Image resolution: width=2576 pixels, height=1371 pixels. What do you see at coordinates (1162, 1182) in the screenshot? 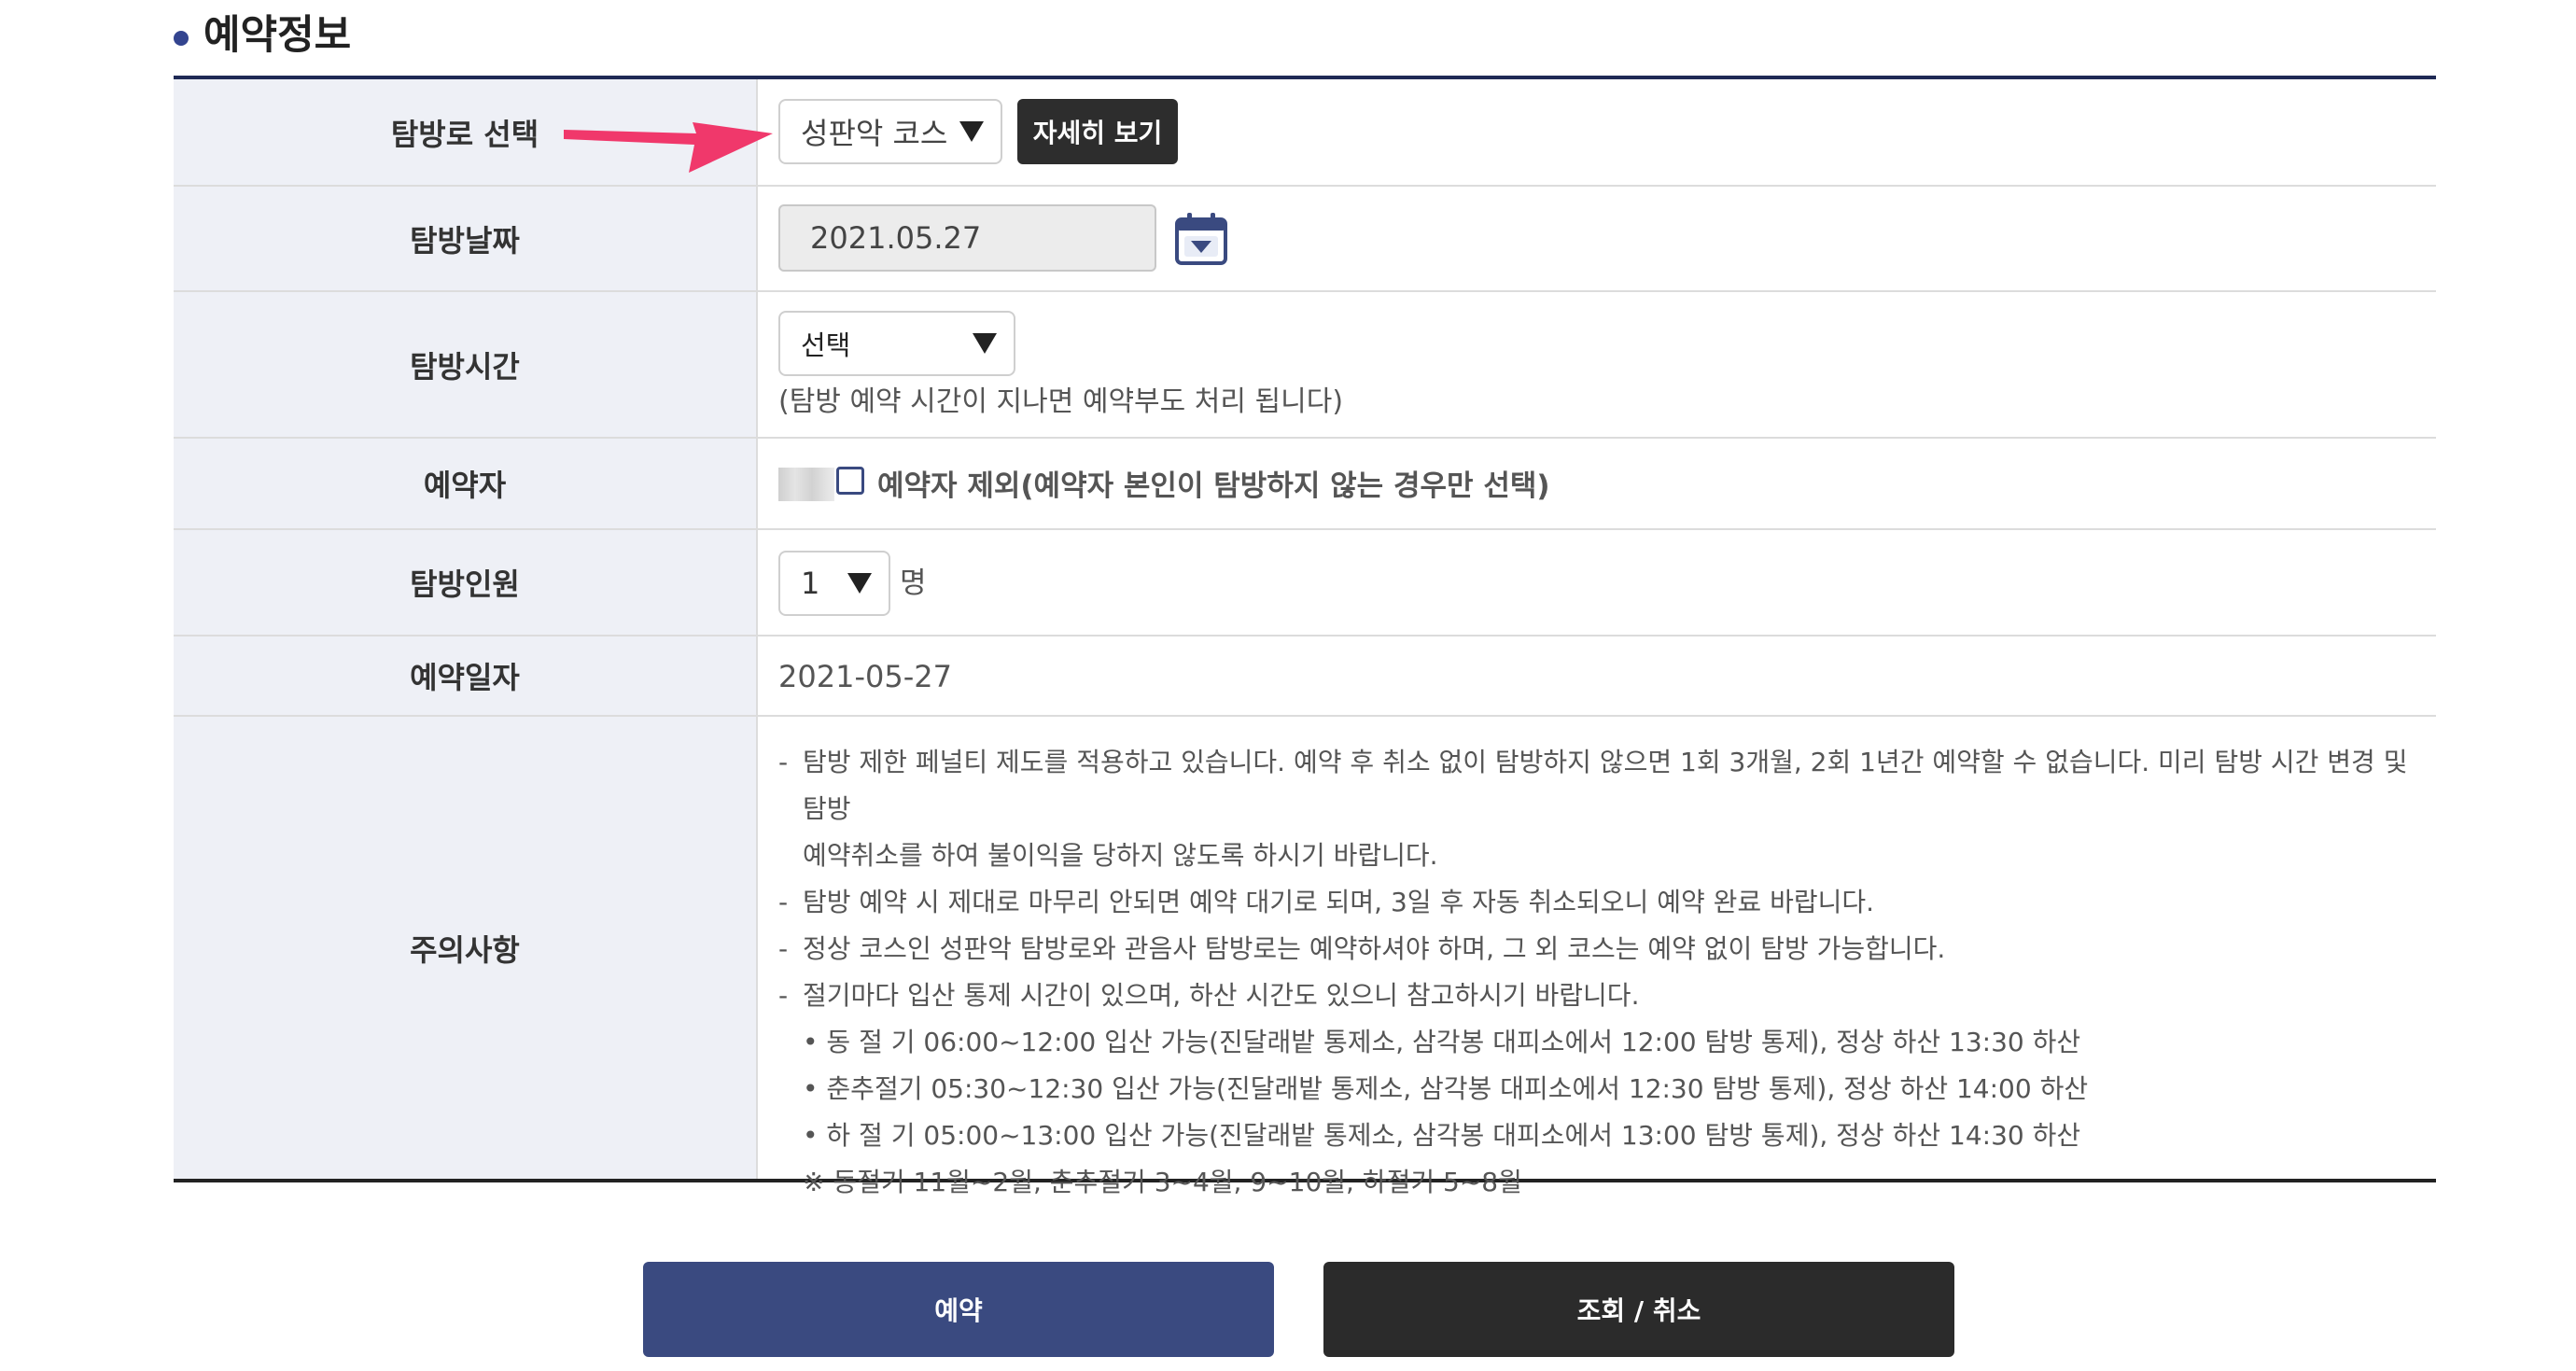
I see `season-reference: ※ 동절기 11월~2월, 춘추절기 3~4월, 9~10월, 하절기 5~8월` at bounding box center [1162, 1182].